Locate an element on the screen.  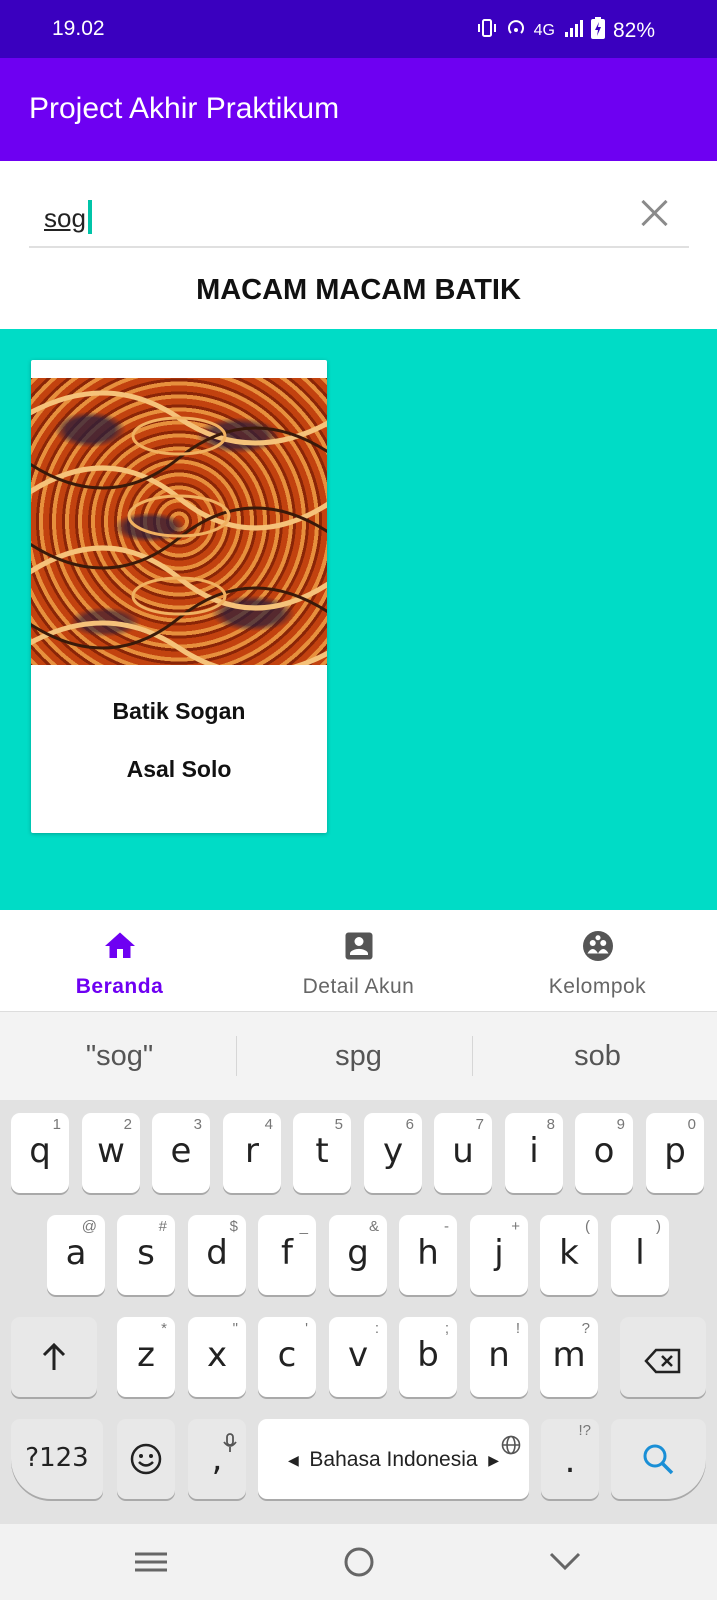
search-icon is located at coordinates (658, 1463).